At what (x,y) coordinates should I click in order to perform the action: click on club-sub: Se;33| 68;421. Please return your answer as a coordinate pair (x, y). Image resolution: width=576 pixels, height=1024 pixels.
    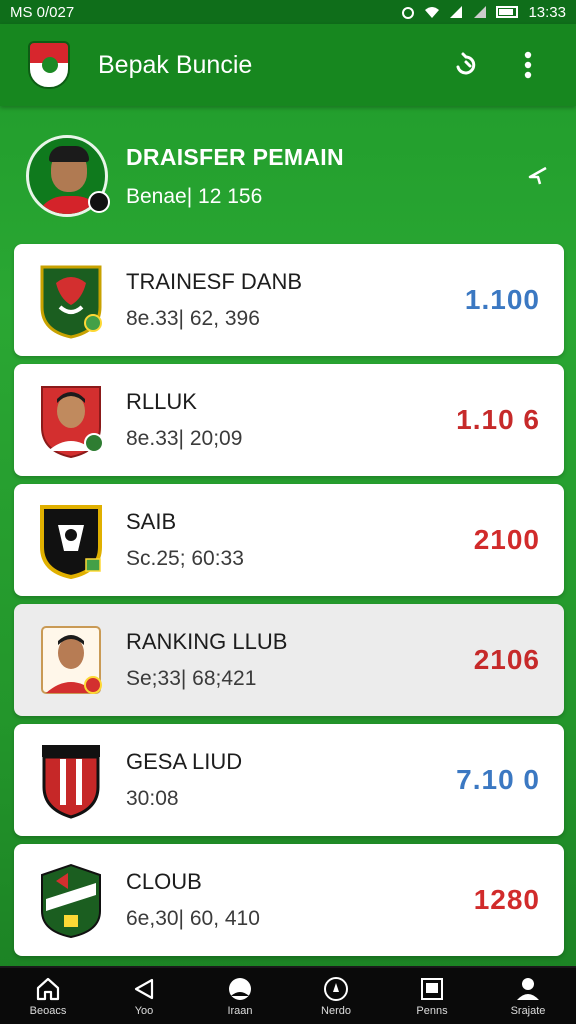
    Looking at the image, I should click on (191, 678).